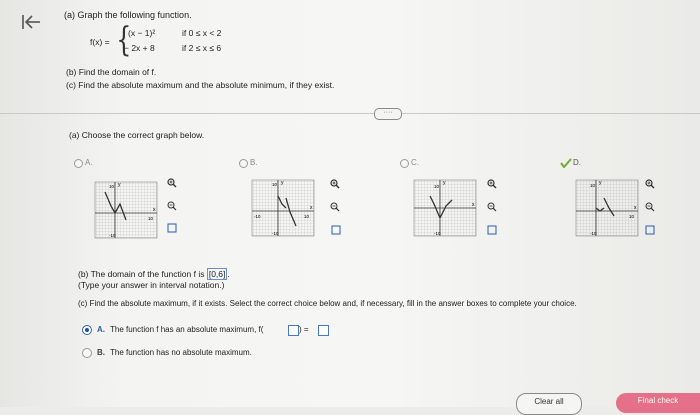 The image size is (700, 415). I want to click on piece1-expression: (x − 1)², so click(142, 33).